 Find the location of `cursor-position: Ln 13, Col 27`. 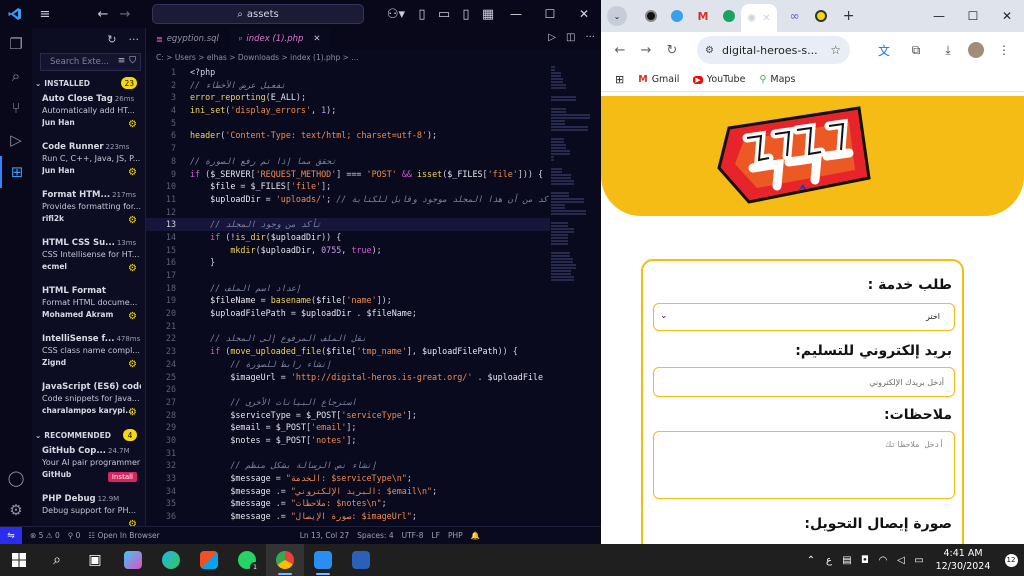

cursor-position: Ln 13, Col 27 is located at coordinates (324, 535).